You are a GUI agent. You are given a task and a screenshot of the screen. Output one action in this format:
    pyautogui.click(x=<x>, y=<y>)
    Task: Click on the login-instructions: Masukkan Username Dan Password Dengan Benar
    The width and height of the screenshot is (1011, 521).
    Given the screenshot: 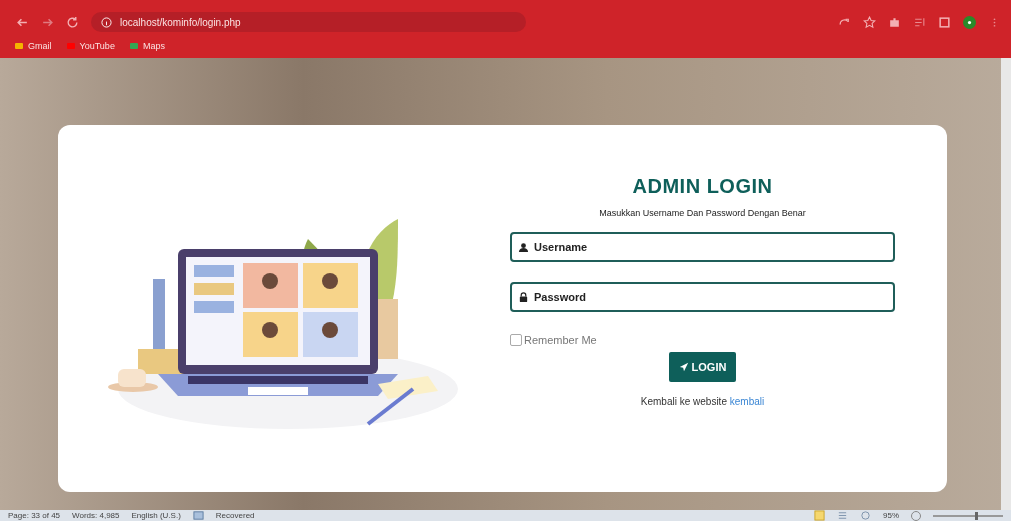 What is the action you would take?
    pyautogui.click(x=702, y=213)
    